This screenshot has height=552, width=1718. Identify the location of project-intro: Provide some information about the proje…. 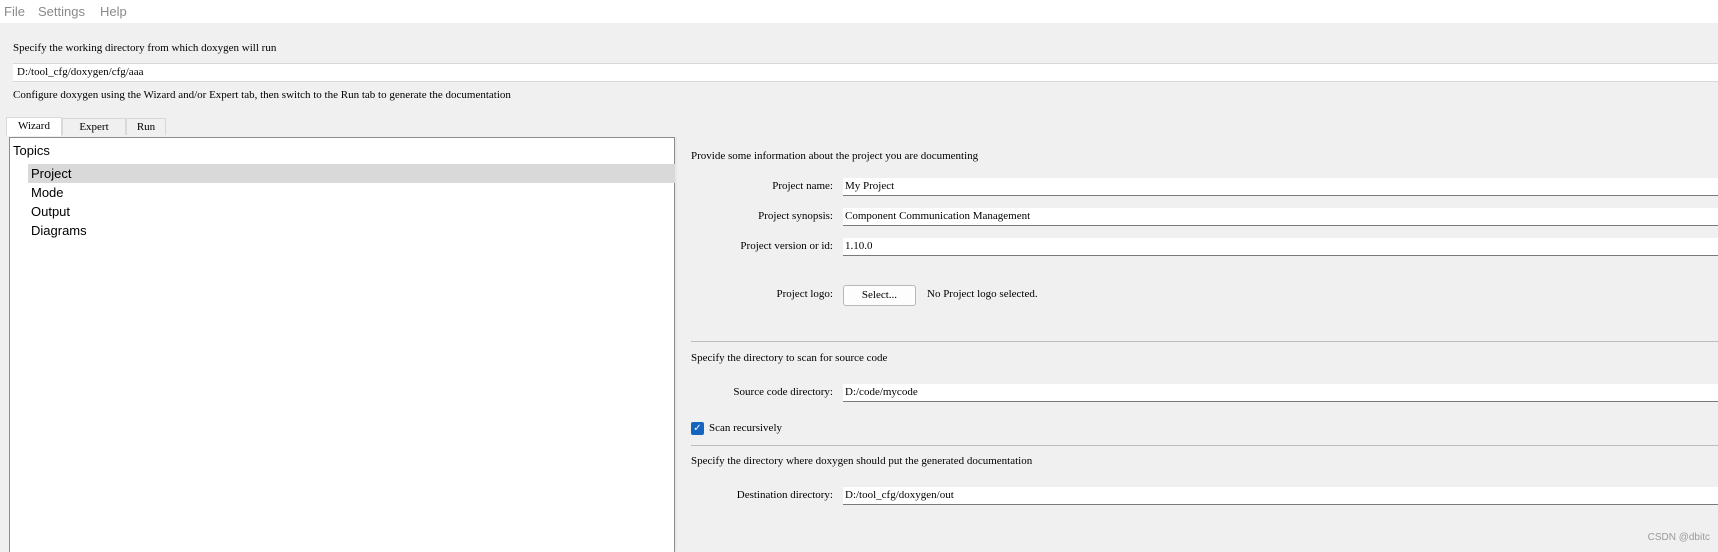
(835, 156).